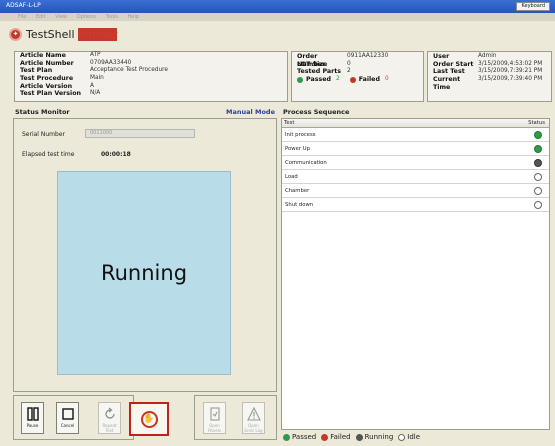  I want to click on keyboard-button: Keyboard, so click(533, 6).